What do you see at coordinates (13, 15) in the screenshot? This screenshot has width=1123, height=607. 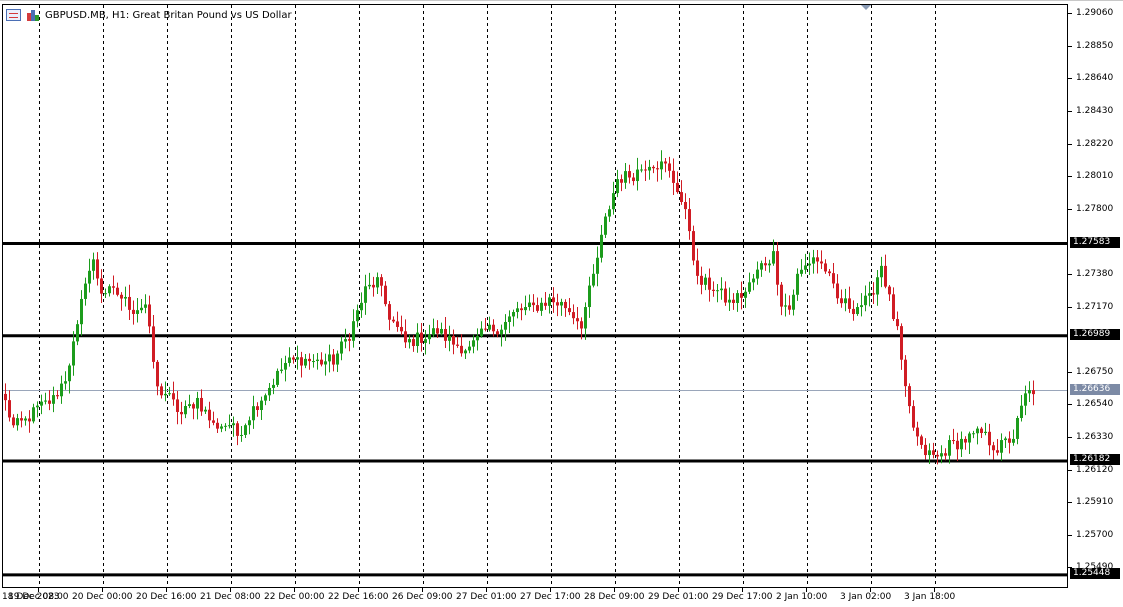 I see `quick-list-icon` at bounding box center [13, 15].